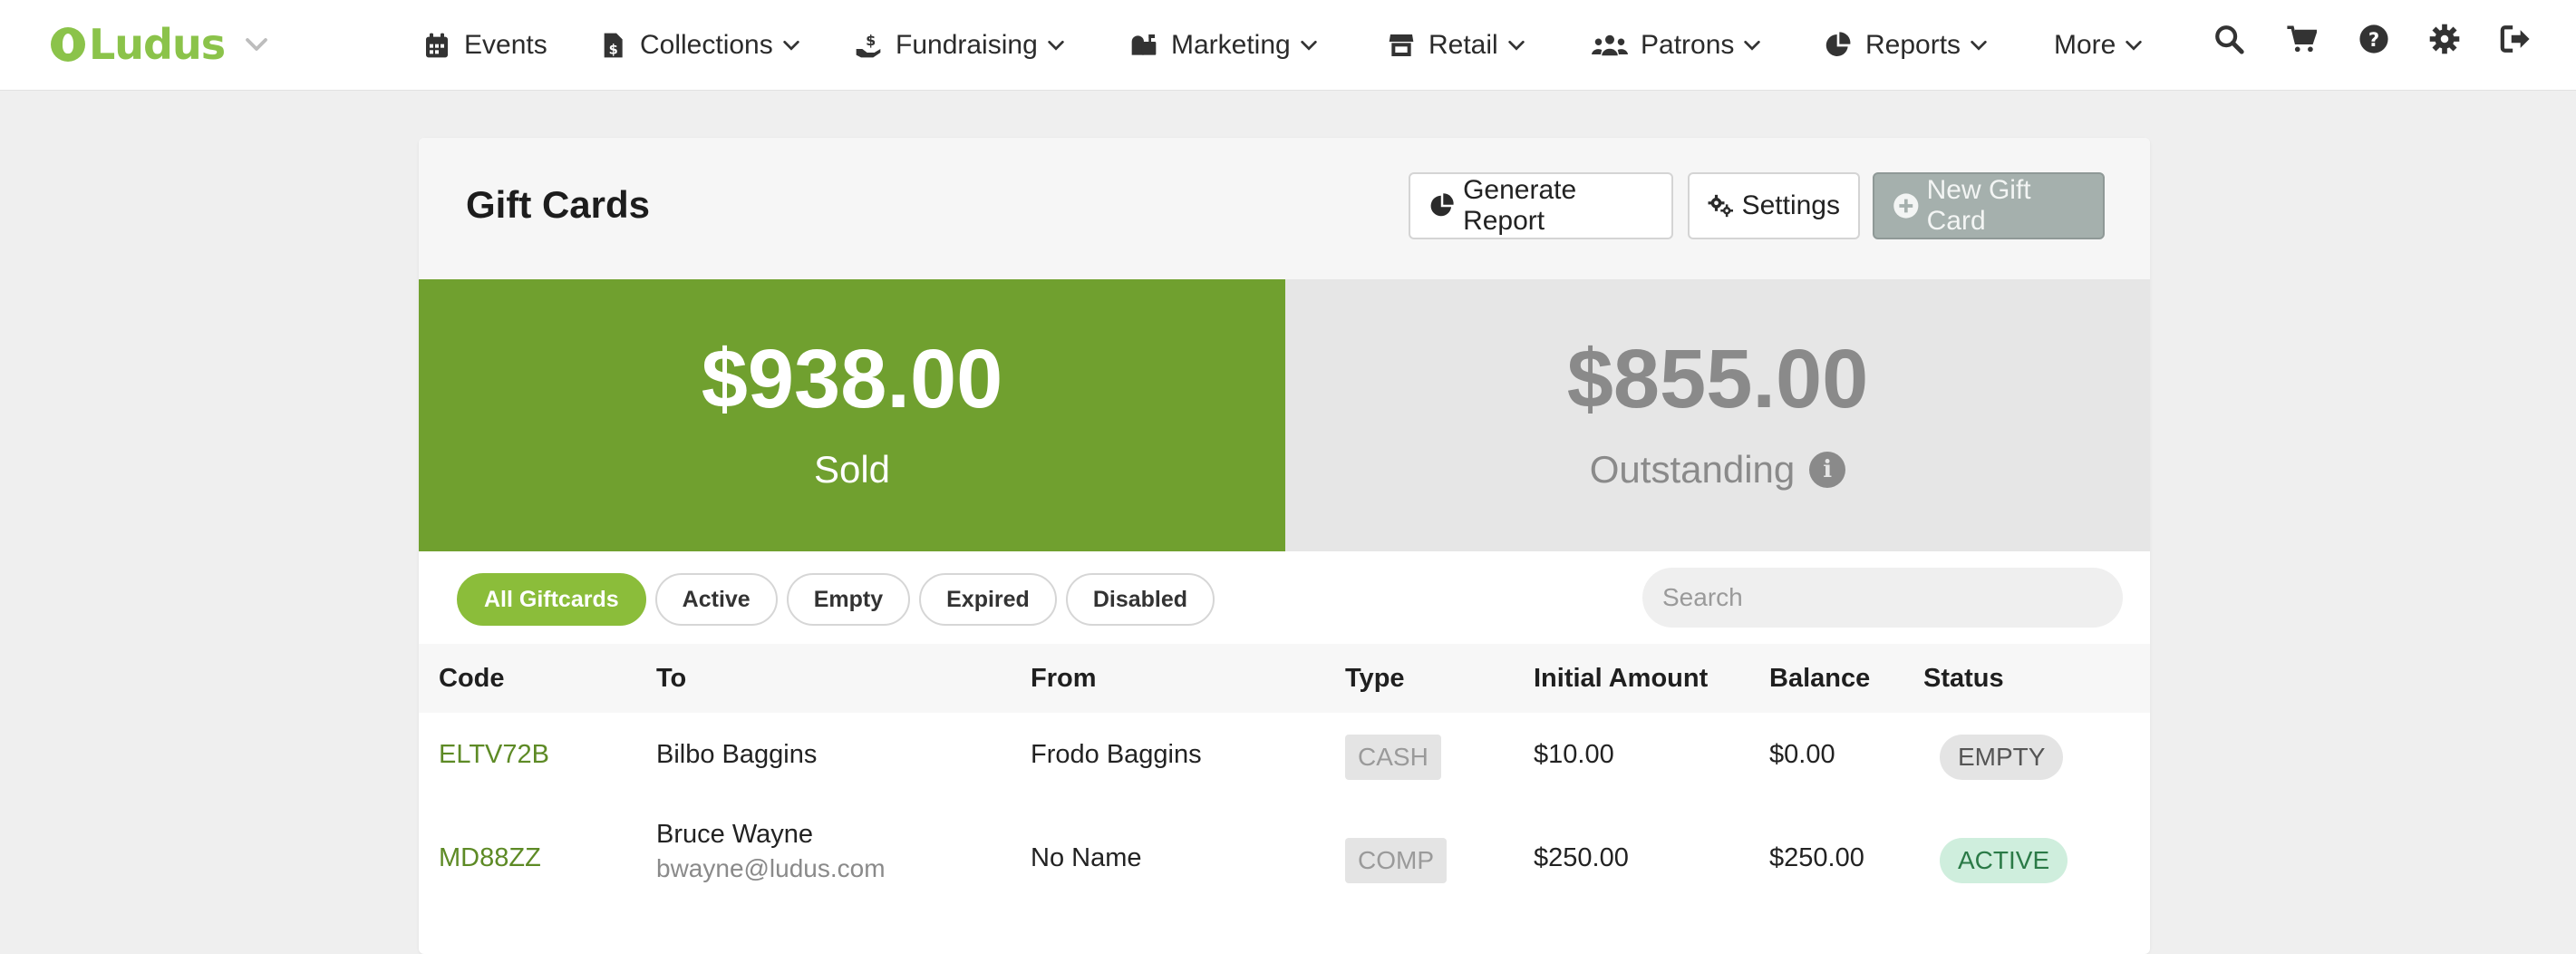 Image resolution: width=2576 pixels, height=954 pixels. What do you see at coordinates (852, 469) in the screenshot?
I see `sold-label: Sold` at bounding box center [852, 469].